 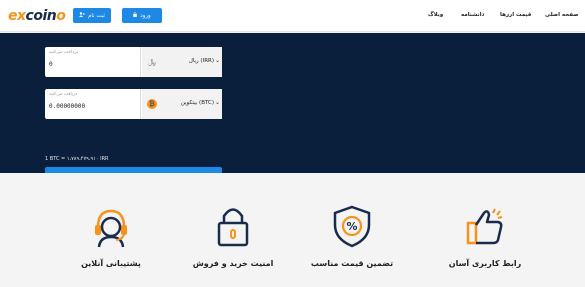 What do you see at coordinates (152, 104) in the screenshot?
I see `bitcoin-icon: ₿` at bounding box center [152, 104].